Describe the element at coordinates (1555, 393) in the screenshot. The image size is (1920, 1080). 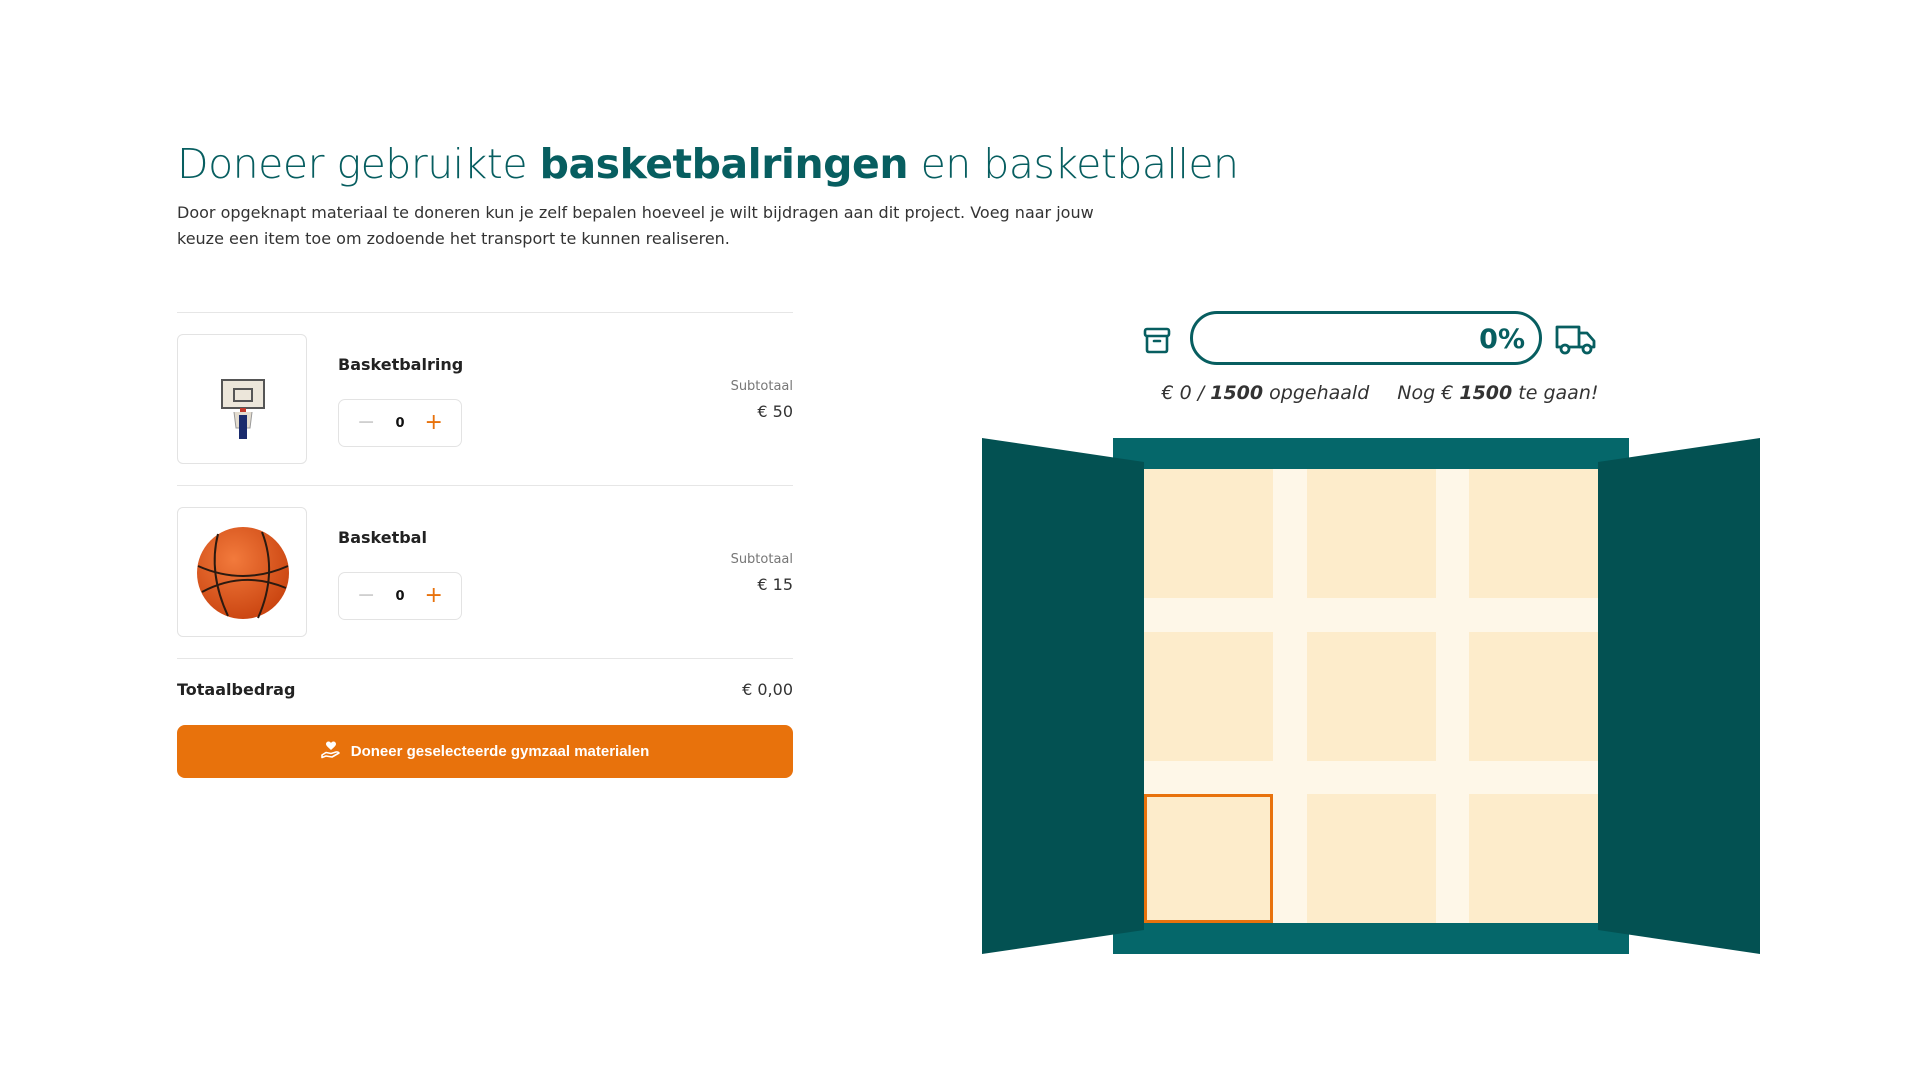
I see `remaining-post: te gaan!` at that location.